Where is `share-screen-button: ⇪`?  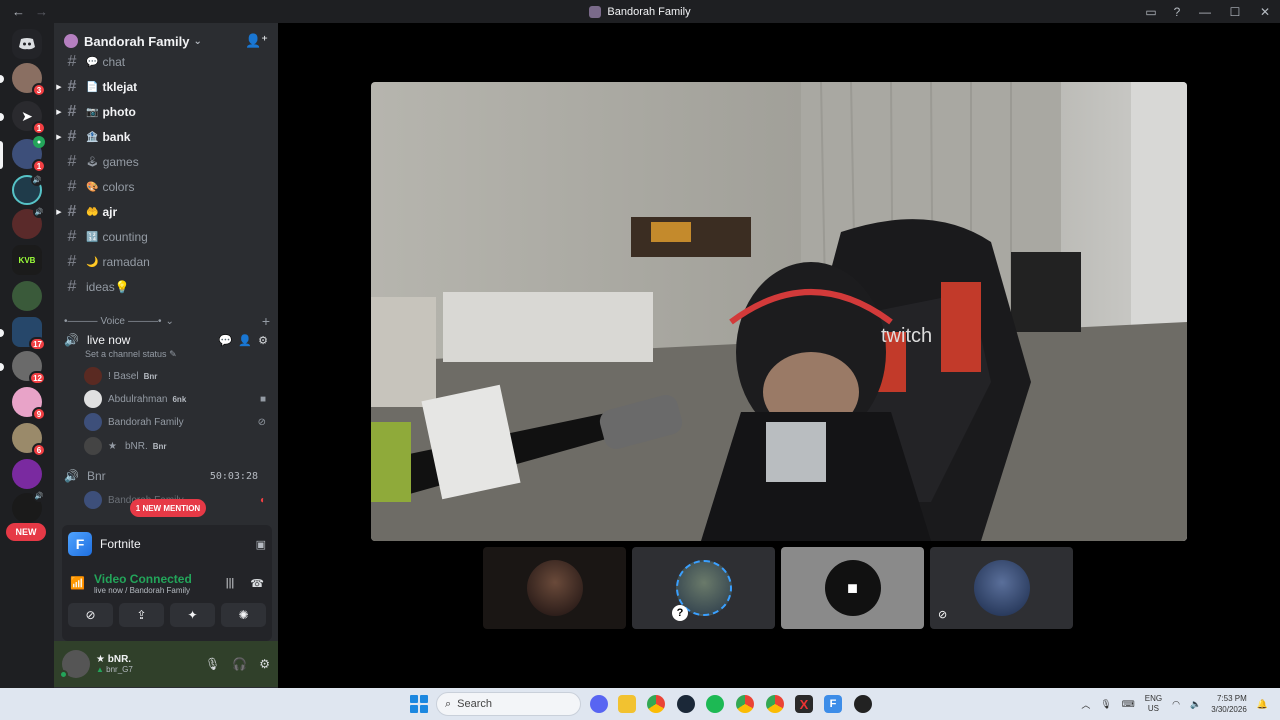 share-screen-button: ⇪ is located at coordinates (141, 615).